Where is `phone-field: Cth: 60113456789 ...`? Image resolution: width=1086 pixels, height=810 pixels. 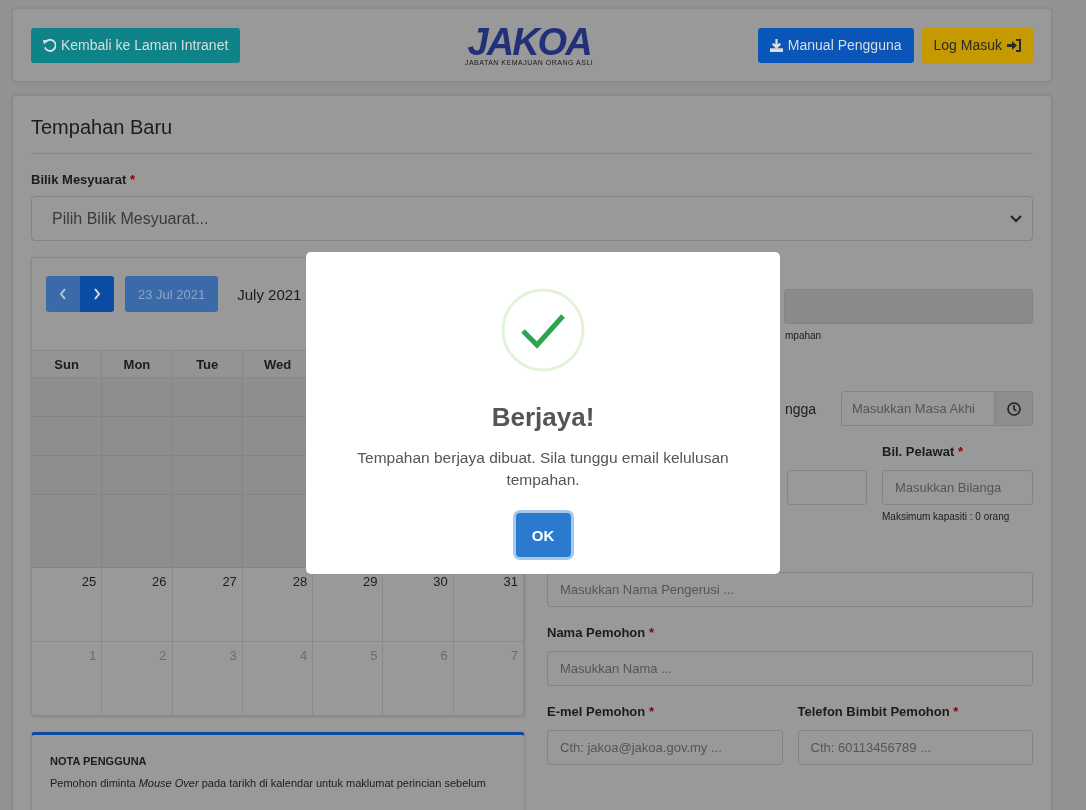
phone-field: Cth: 60113456789 ... is located at coordinates (915, 747).